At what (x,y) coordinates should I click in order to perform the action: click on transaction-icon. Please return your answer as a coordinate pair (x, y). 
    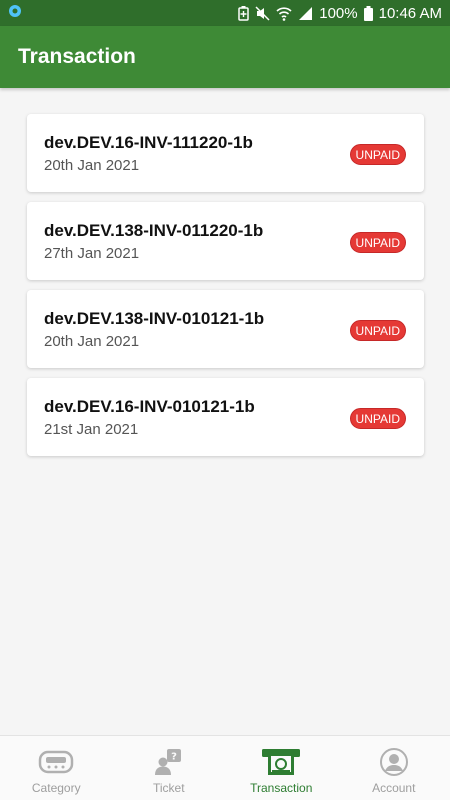
    Looking at the image, I should click on (281, 762).